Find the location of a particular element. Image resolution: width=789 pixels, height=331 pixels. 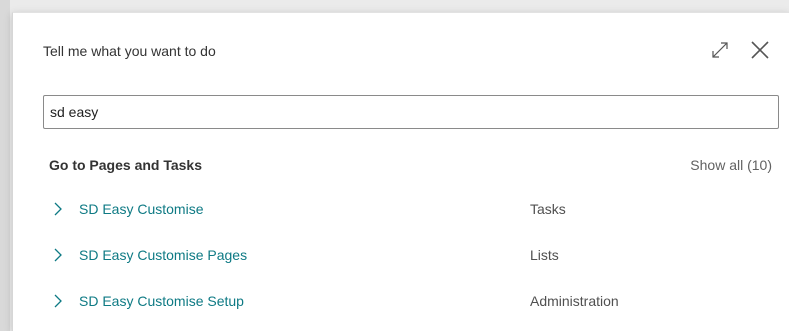

dialog-title: Tell me what you want to do is located at coordinates (129, 51).